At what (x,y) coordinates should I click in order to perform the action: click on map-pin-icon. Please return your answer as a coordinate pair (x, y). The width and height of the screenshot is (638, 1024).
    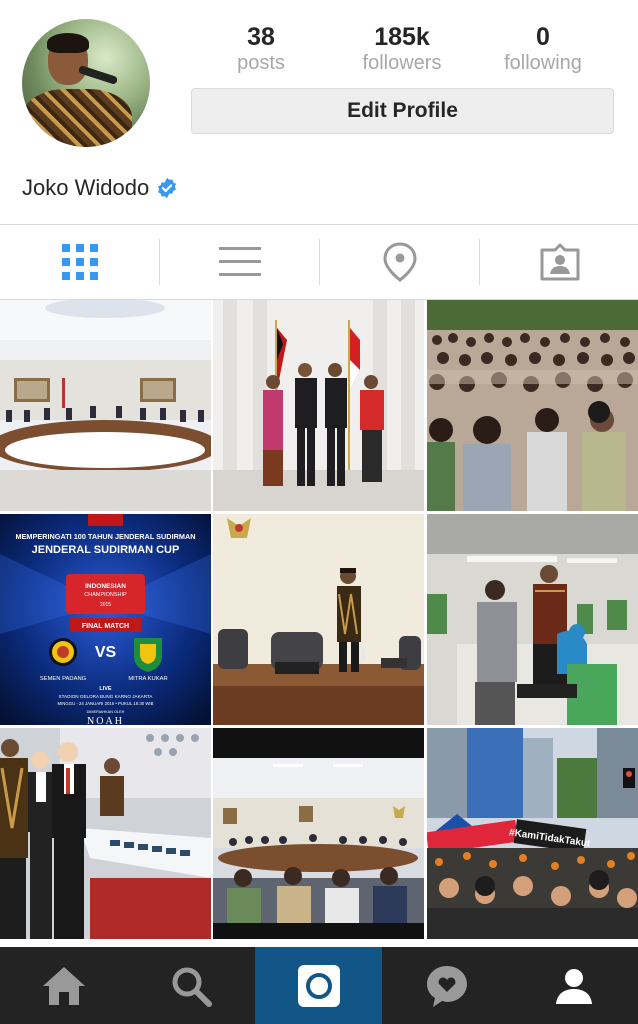
    Looking at the image, I should click on (399, 262).